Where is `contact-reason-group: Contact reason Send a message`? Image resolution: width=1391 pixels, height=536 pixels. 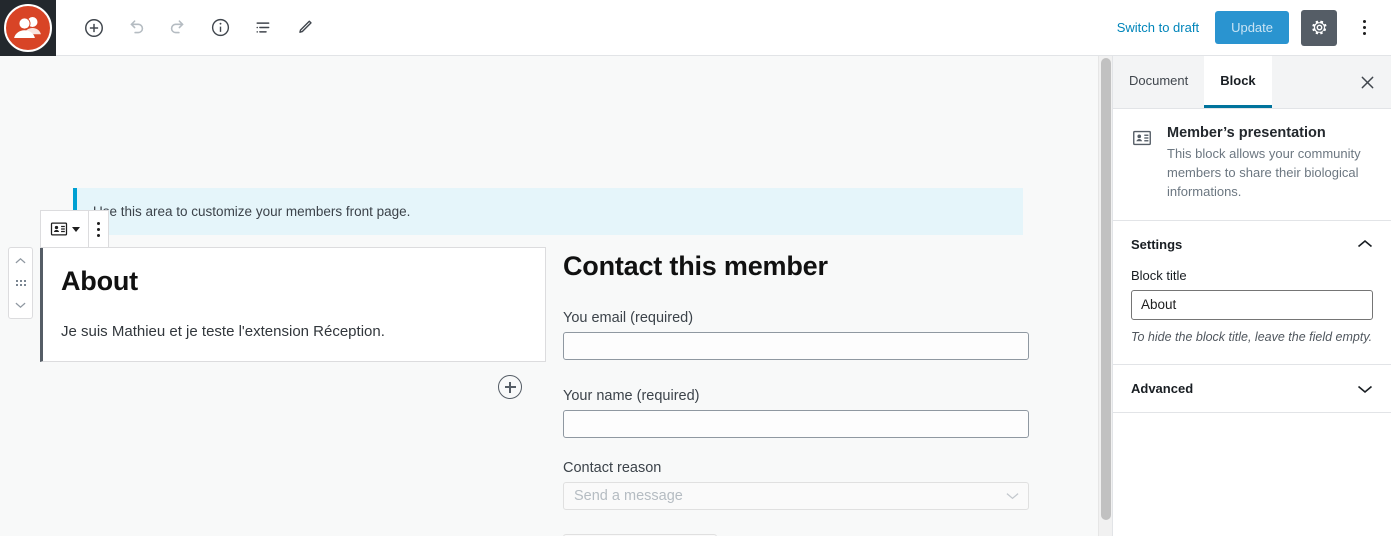
contact-reason-group: Contact reason Send a message is located at coordinates (798, 485).